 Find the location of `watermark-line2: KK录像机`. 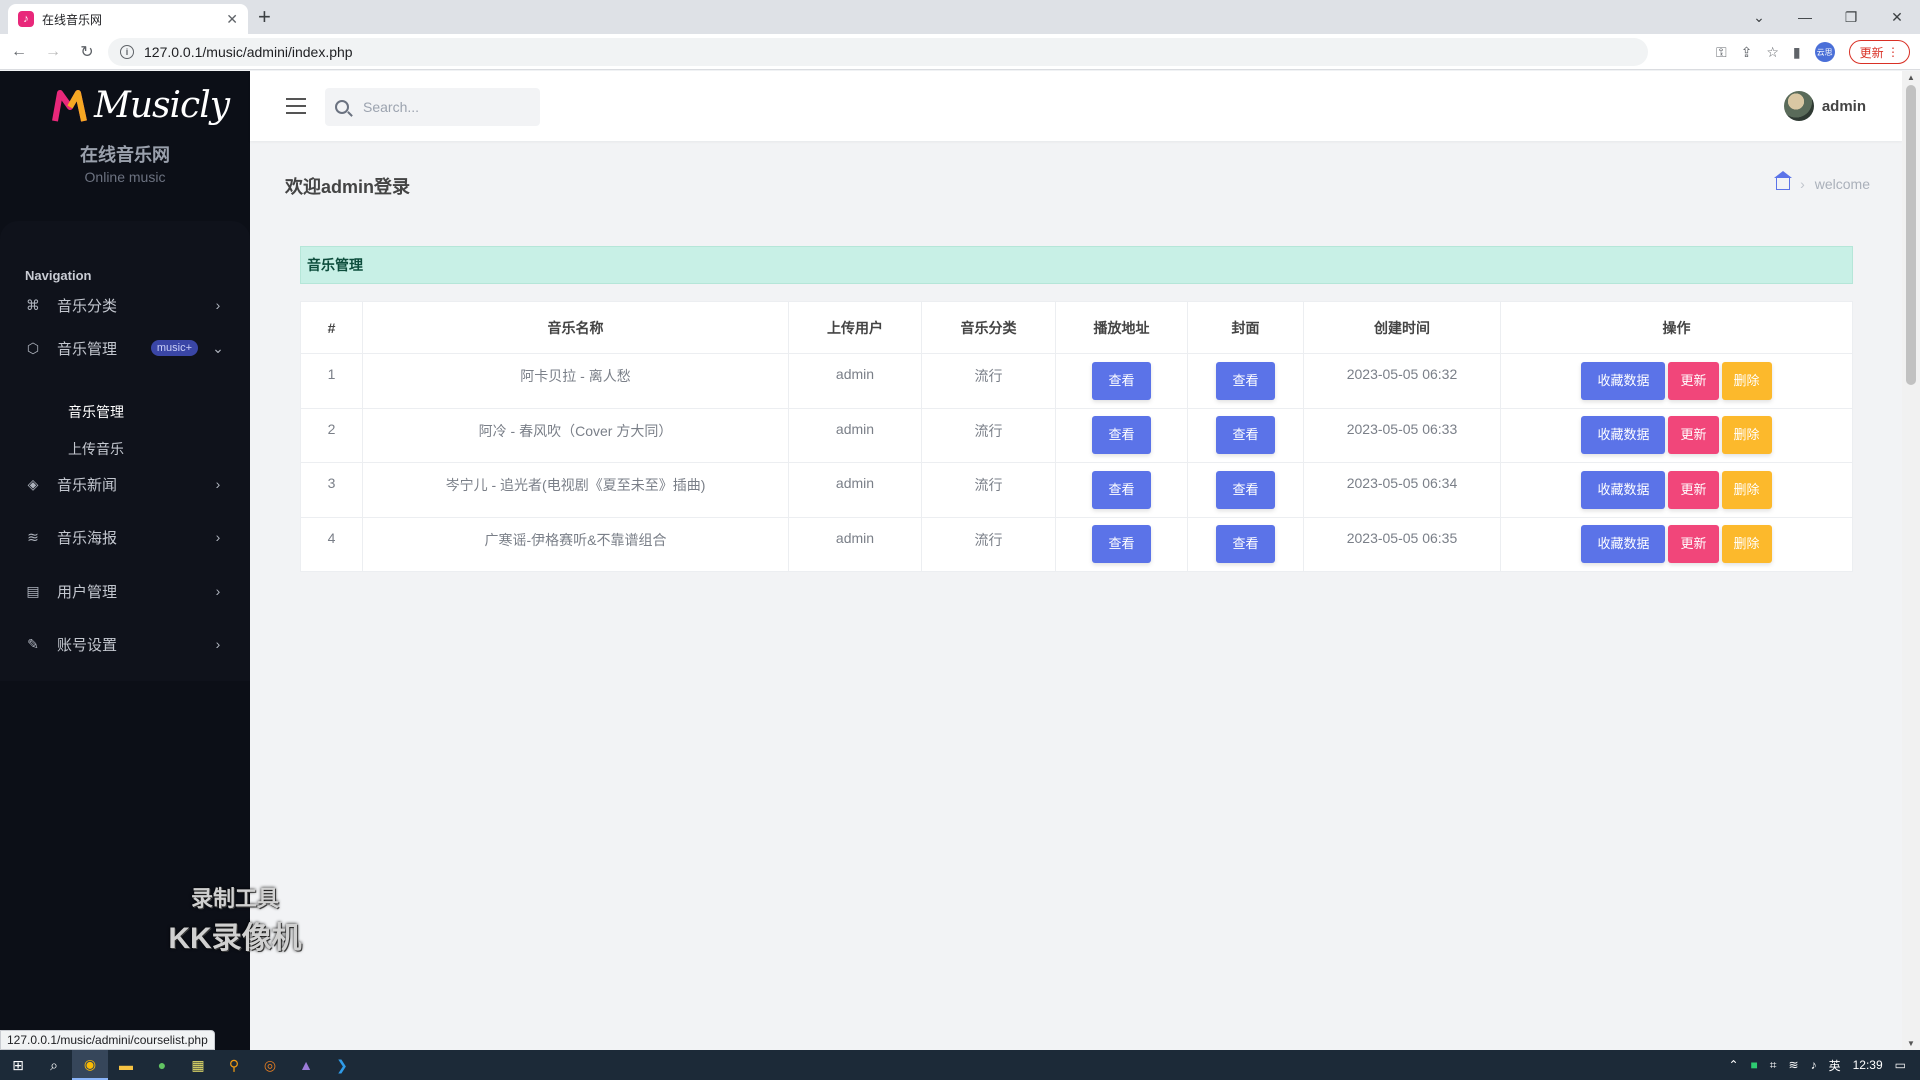

watermark-line2: KK录像机 is located at coordinates (235, 938).